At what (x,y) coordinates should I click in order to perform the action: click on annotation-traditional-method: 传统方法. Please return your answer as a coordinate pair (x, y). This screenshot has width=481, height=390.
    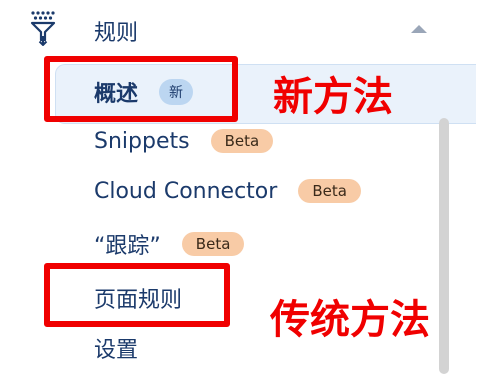
    Looking at the image, I should click on (350, 320).